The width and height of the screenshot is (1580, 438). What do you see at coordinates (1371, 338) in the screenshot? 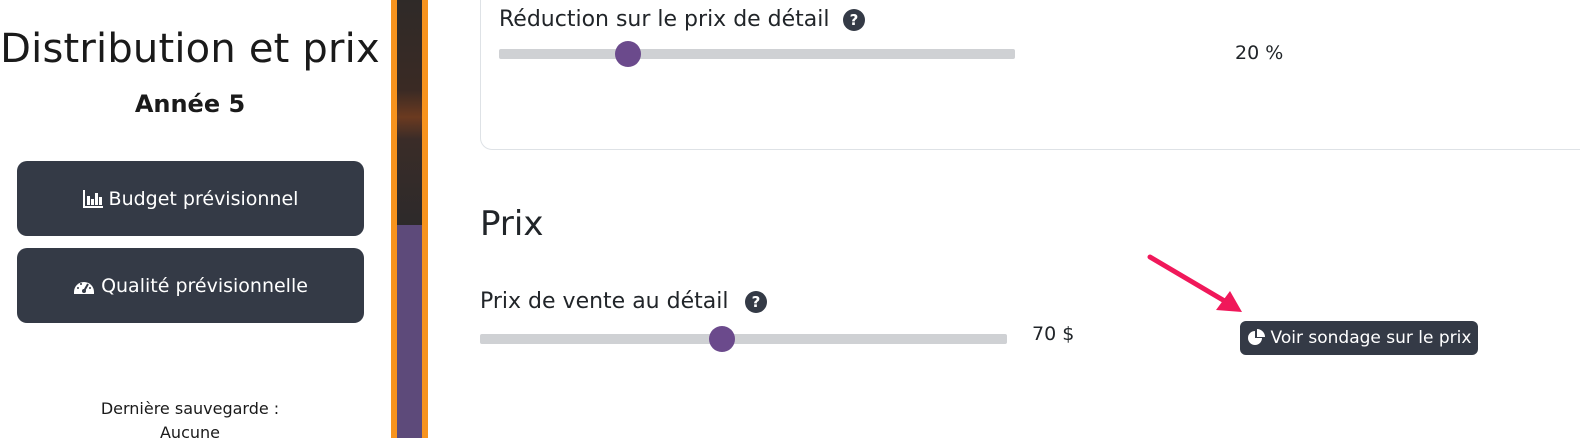
I see `price-survey-label: Voir sondage sur le prix` at bounding box center [1371, 338].